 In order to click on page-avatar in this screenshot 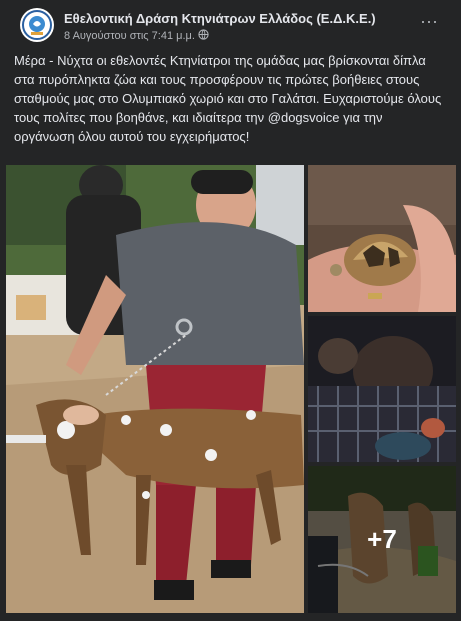, I will do `click(37, 25)`.